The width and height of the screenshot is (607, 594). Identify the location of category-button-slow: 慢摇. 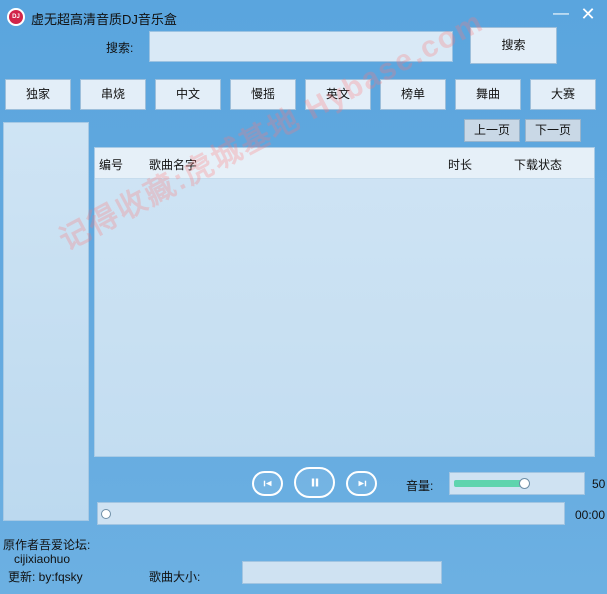
(263, 94).